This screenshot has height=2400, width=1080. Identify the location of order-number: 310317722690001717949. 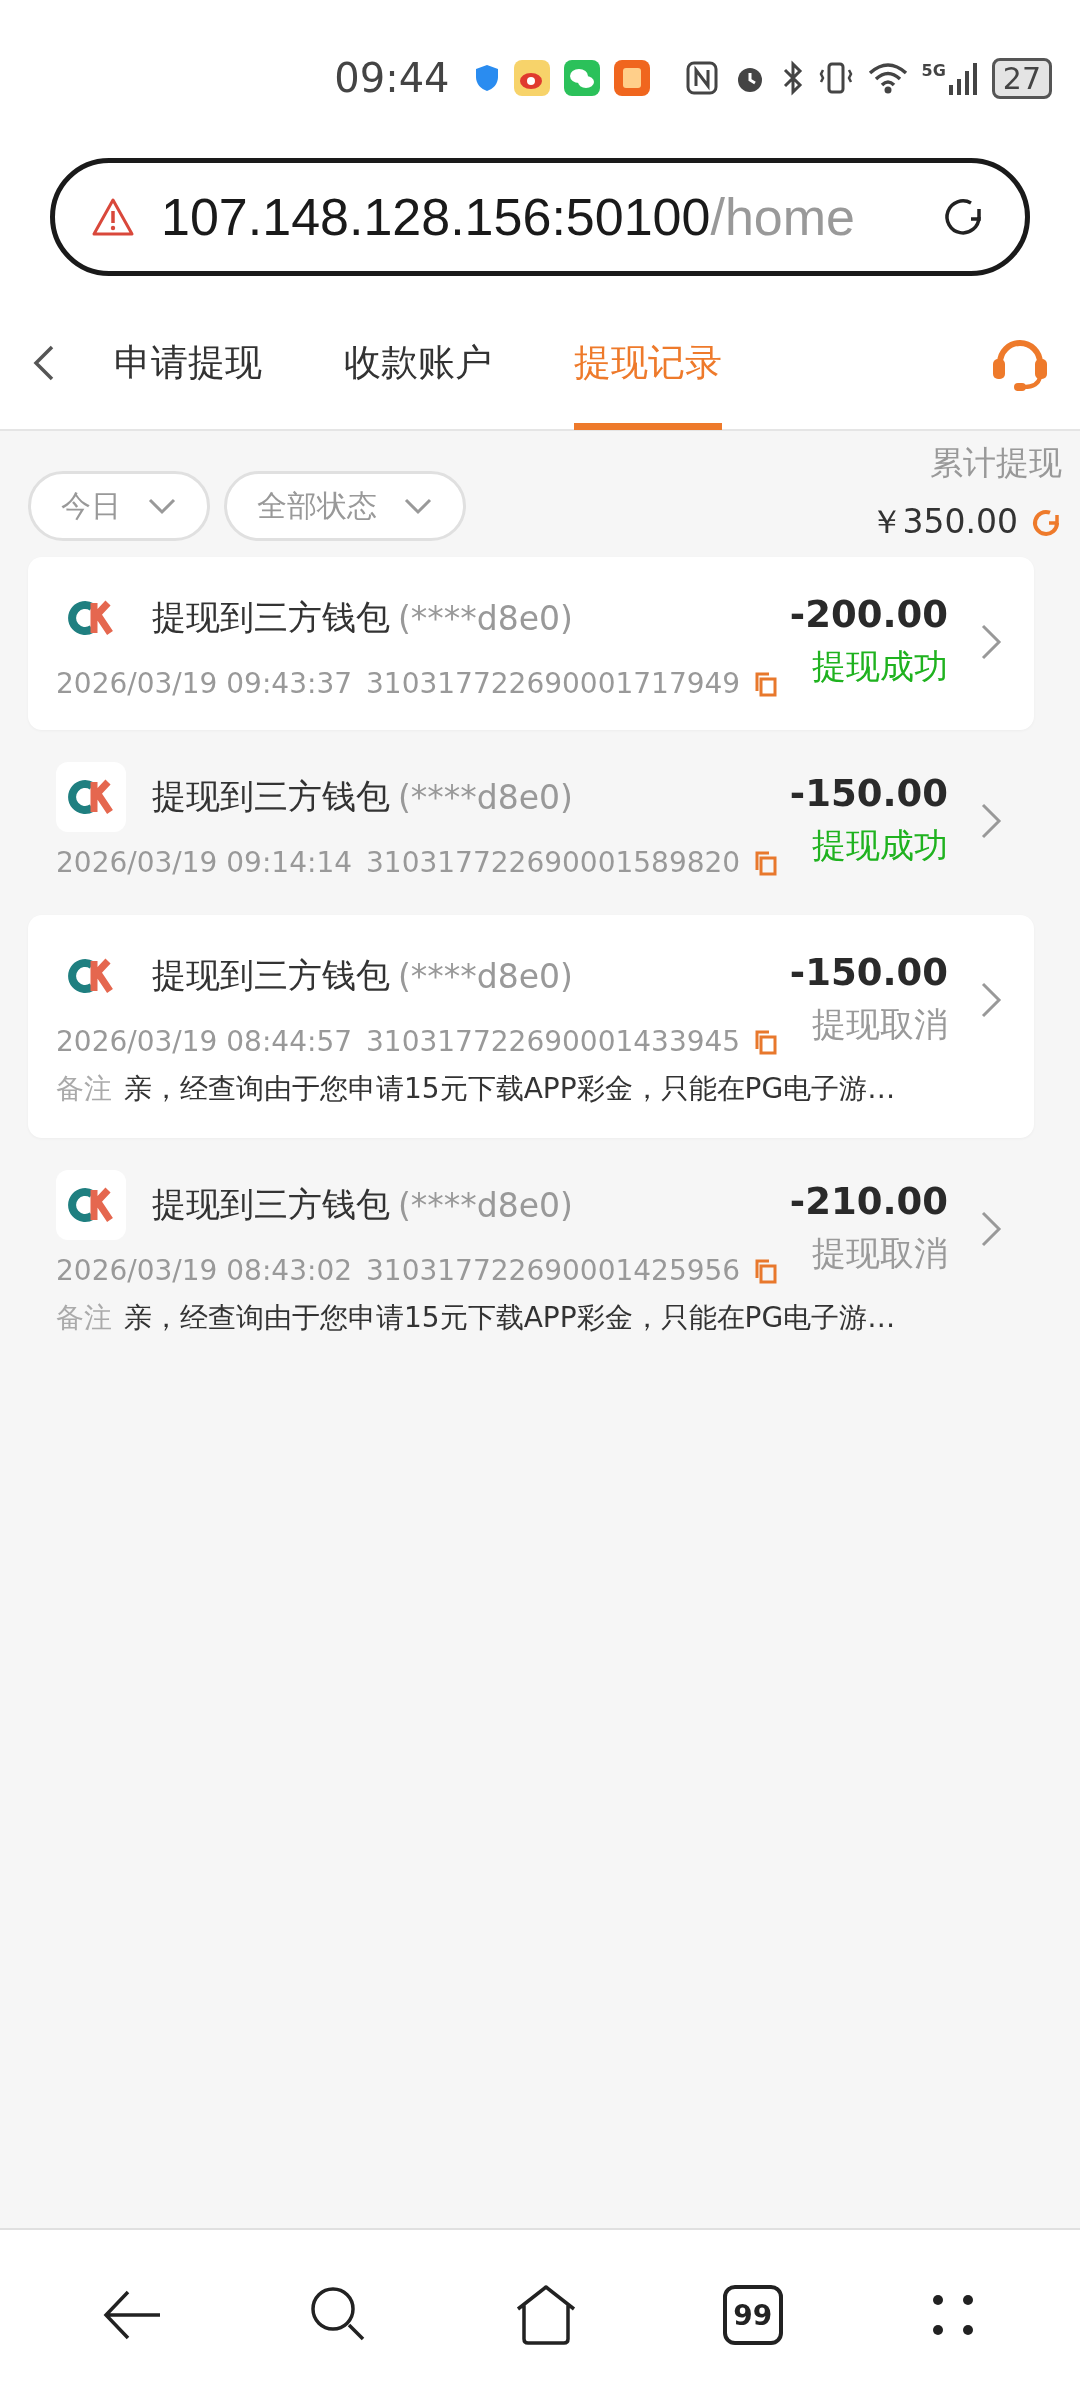
(553, 683).